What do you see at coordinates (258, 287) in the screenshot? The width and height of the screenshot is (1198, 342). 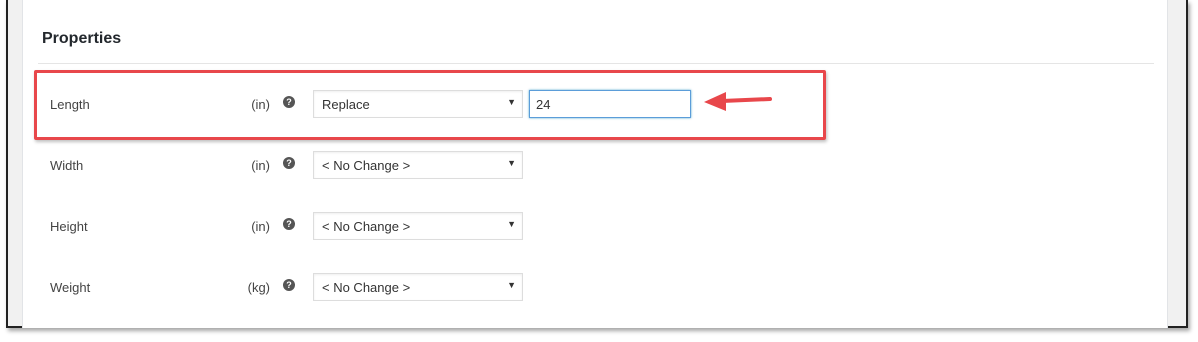 I see `row-unit: (kg)` at bounding box center [258, 287].